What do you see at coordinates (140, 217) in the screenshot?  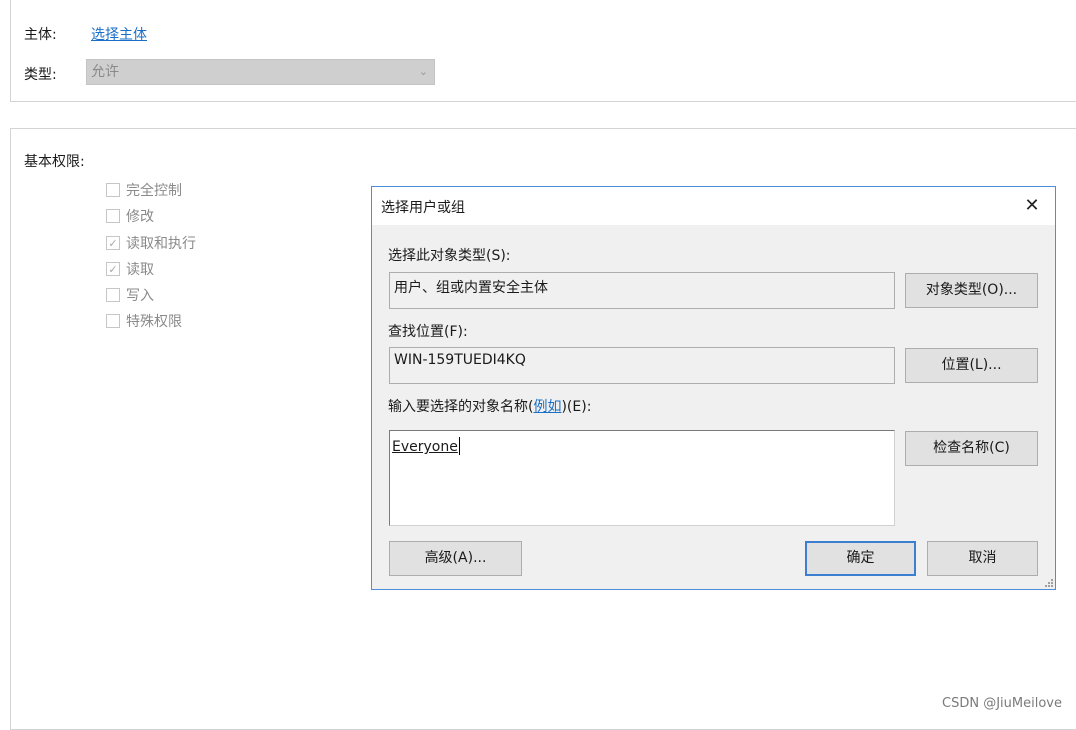 I see `permission-label: 修改` at bounding box center [140, 217].